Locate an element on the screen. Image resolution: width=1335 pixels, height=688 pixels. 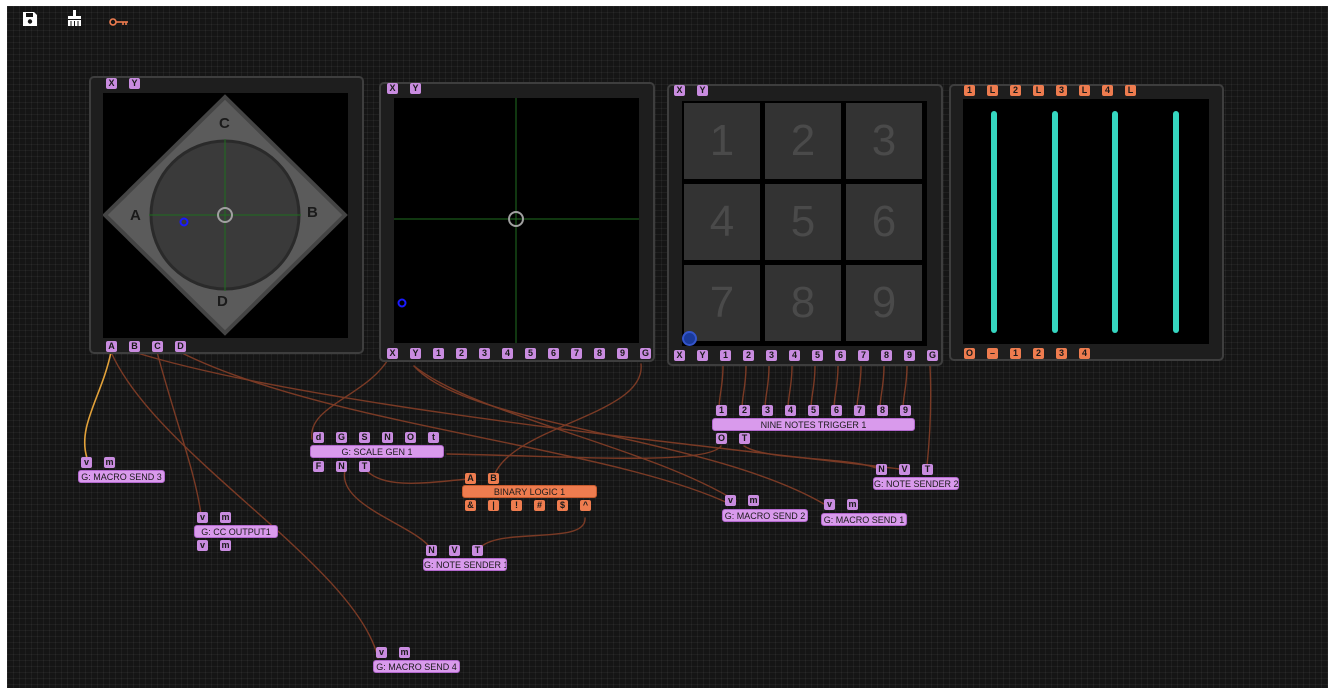
node-title: G: SCALE GEN 1 is located at coordinates (377, 451).